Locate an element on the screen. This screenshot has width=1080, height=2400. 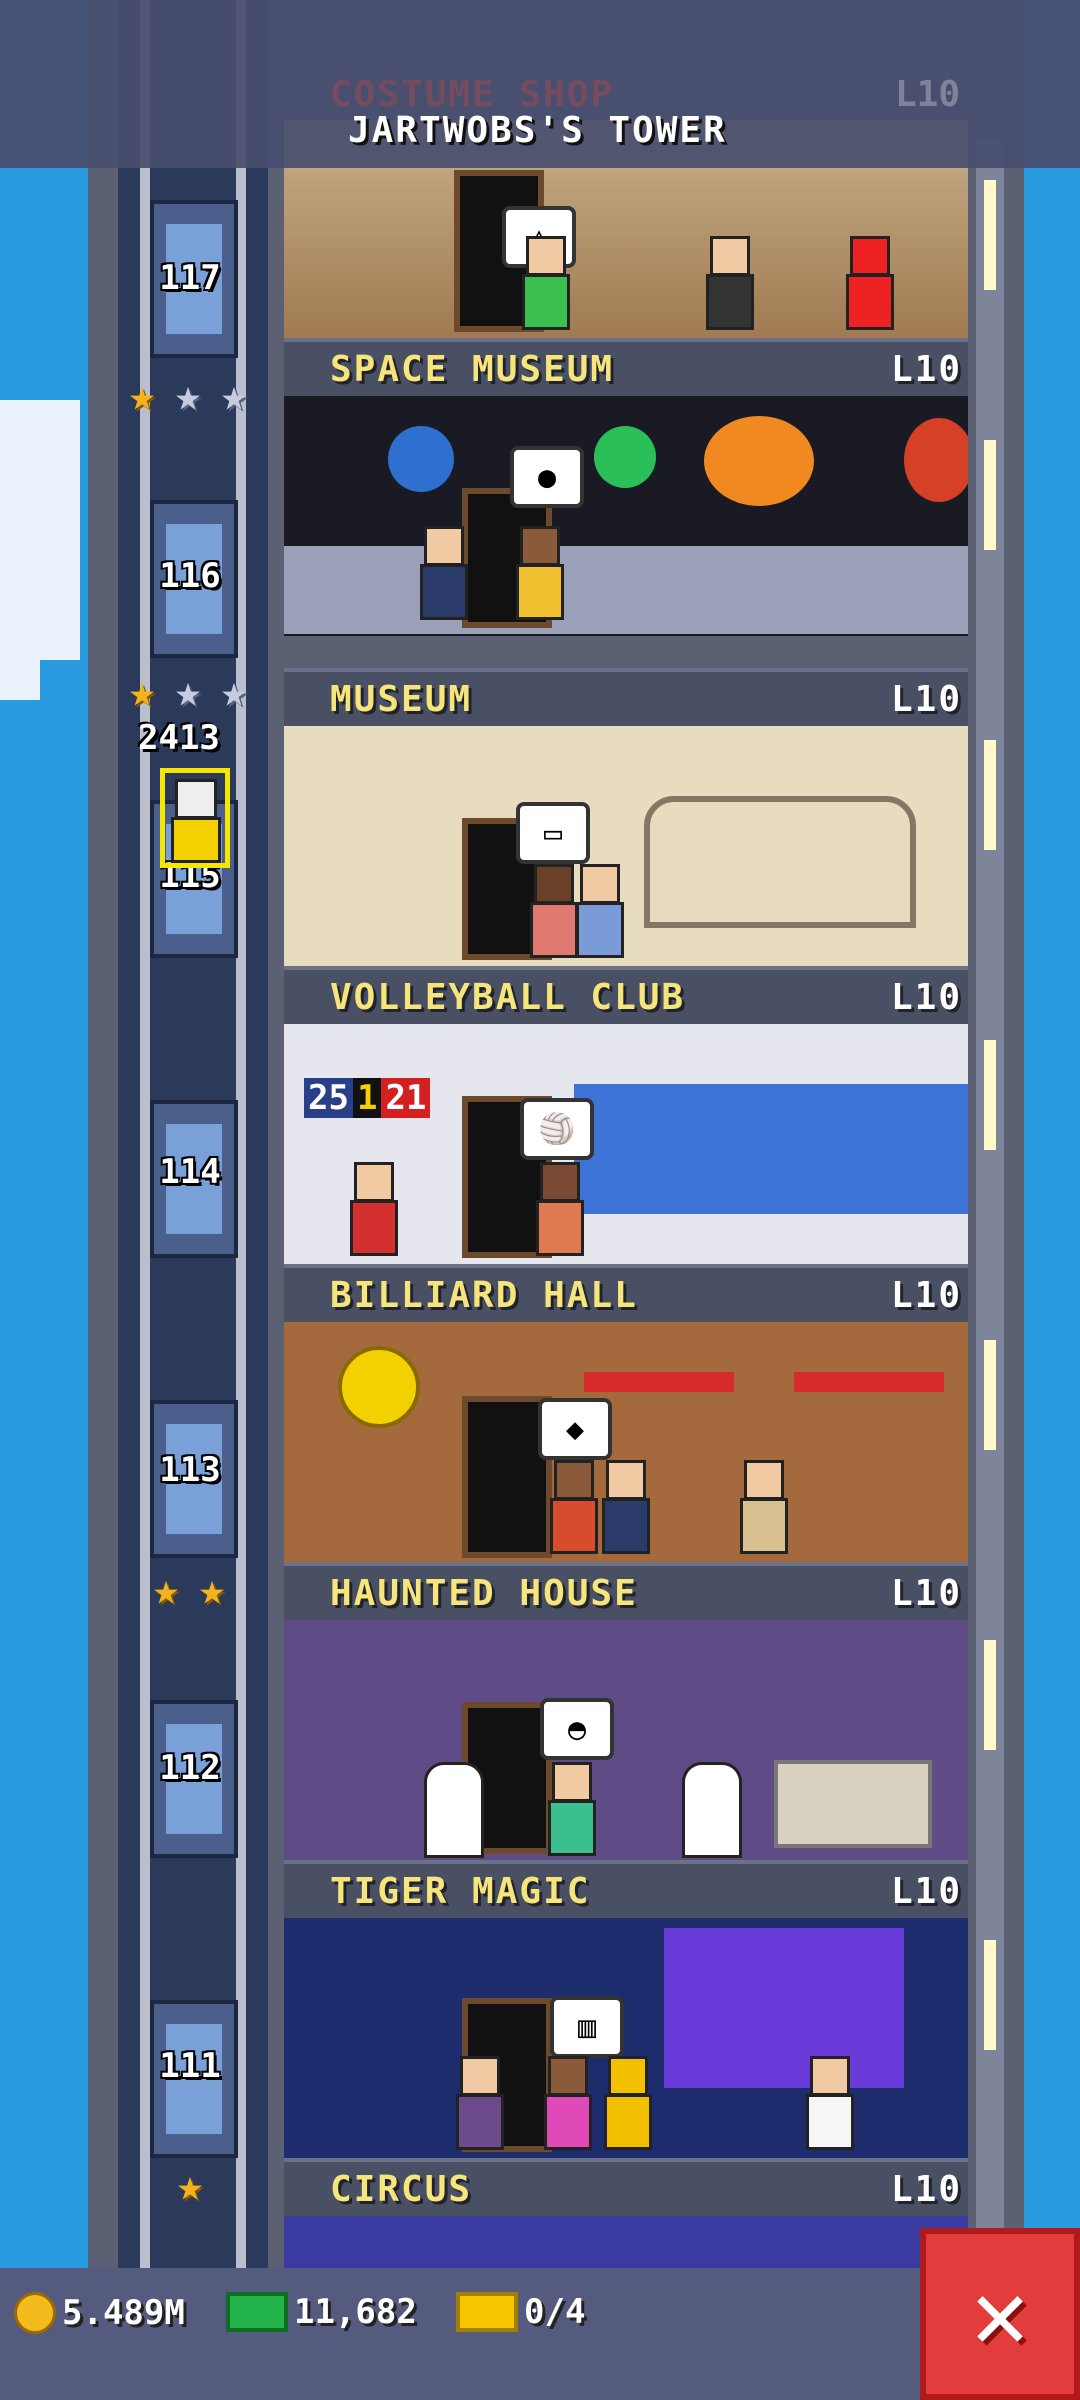
floor-stars: ★ ★ is located at coordinates (189, 1590).